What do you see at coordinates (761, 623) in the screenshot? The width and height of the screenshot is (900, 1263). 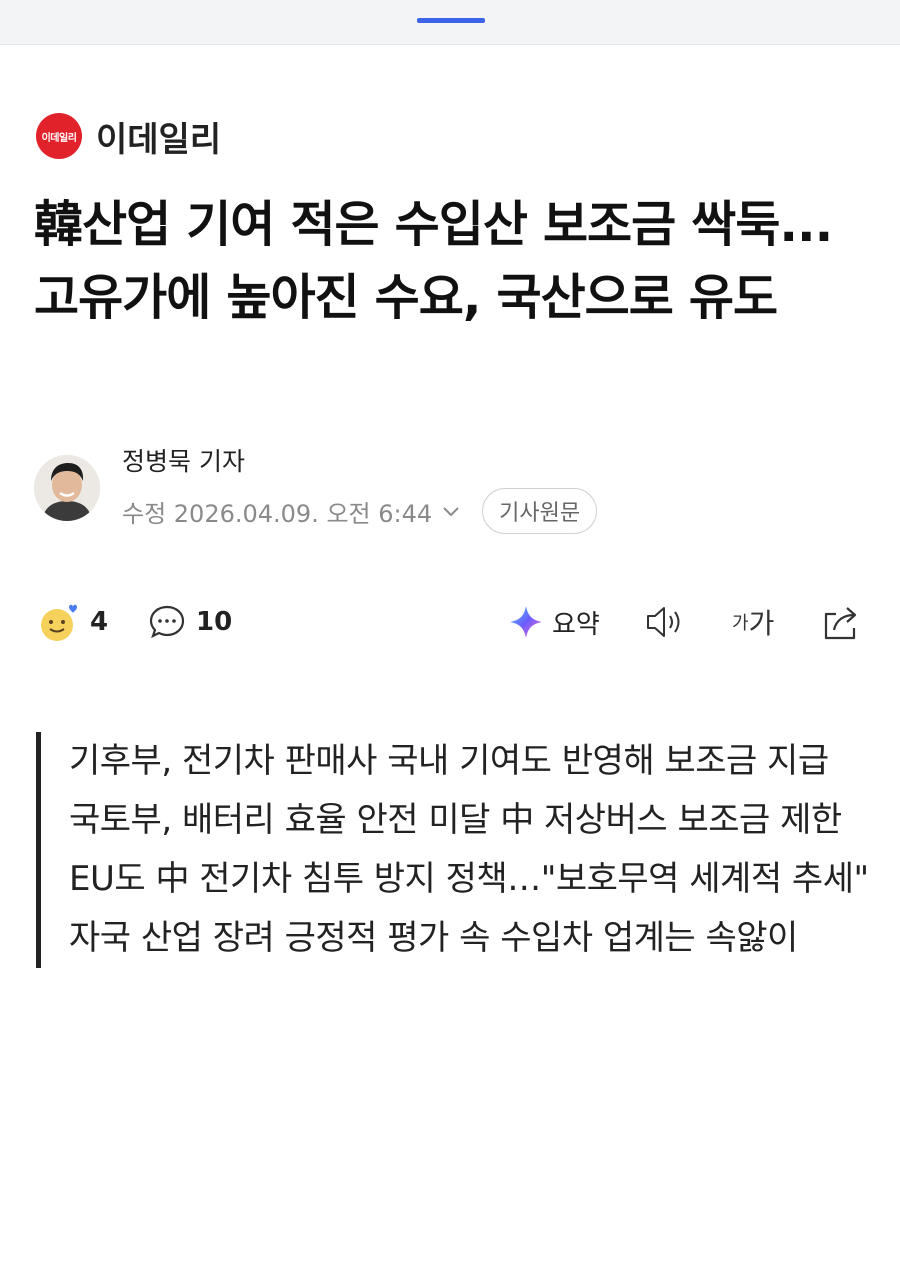 I see `font-size-label-large: 가` at bounding box center [761, 623].